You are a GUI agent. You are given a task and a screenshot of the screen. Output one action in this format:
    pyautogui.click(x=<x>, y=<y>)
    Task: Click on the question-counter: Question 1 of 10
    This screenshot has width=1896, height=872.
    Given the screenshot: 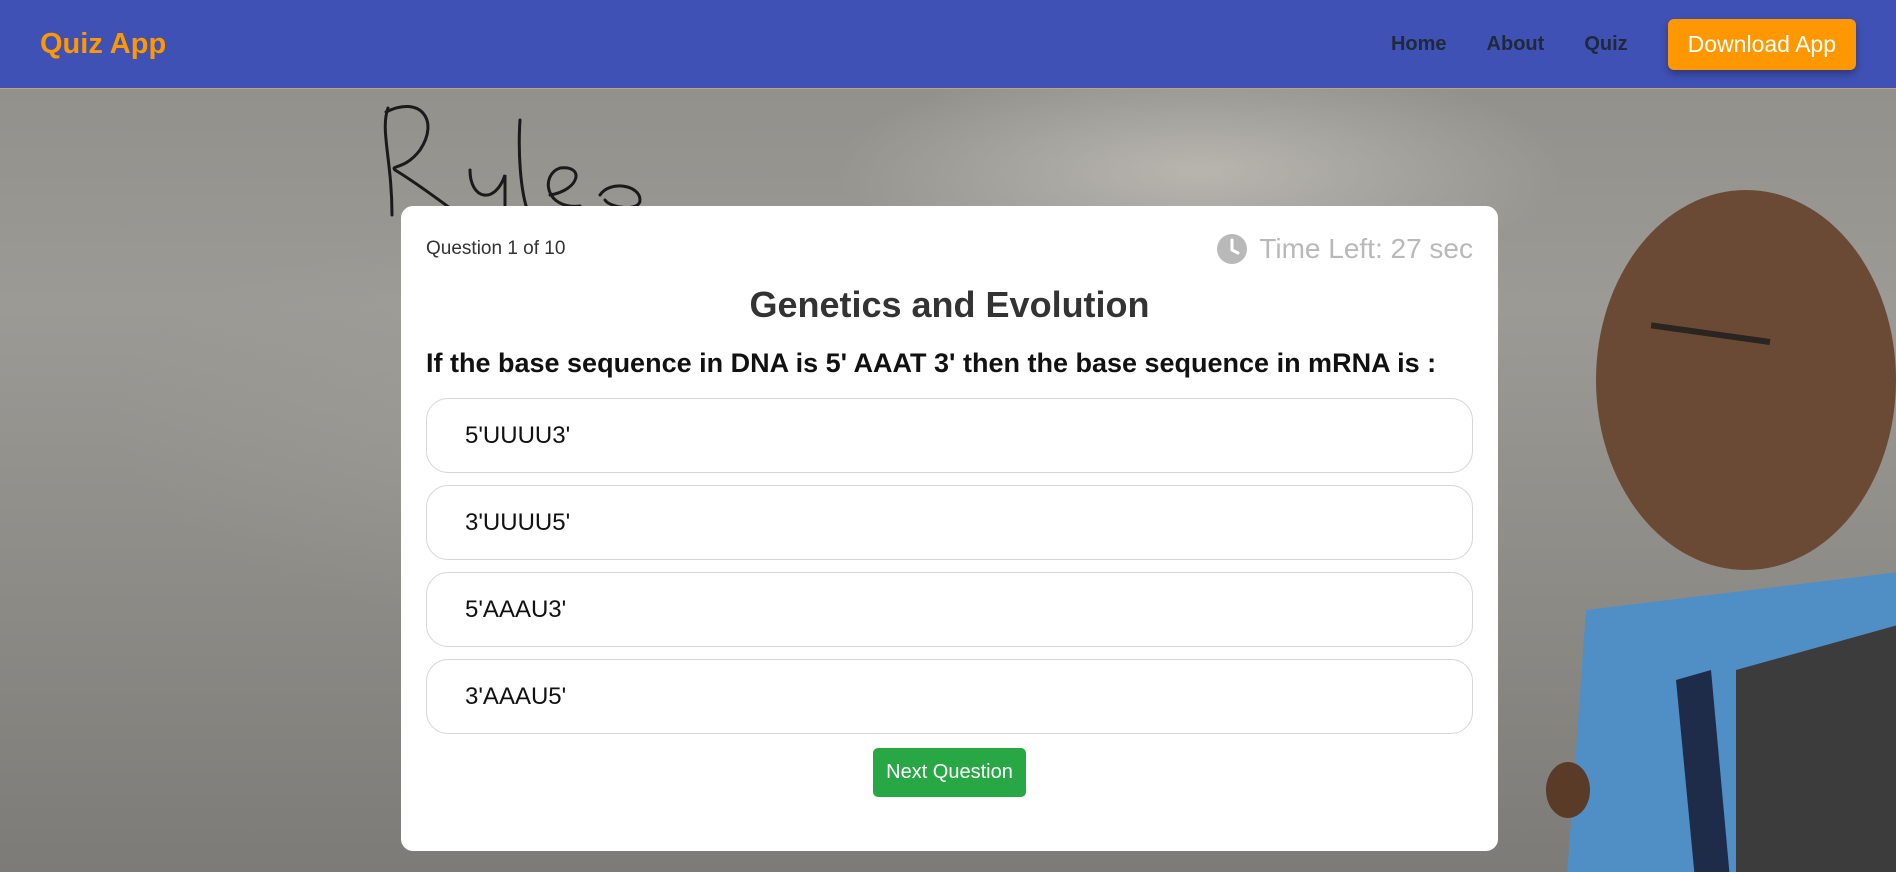 What is the action you would take?
    pyautogui.click(x=496, y=248)
    